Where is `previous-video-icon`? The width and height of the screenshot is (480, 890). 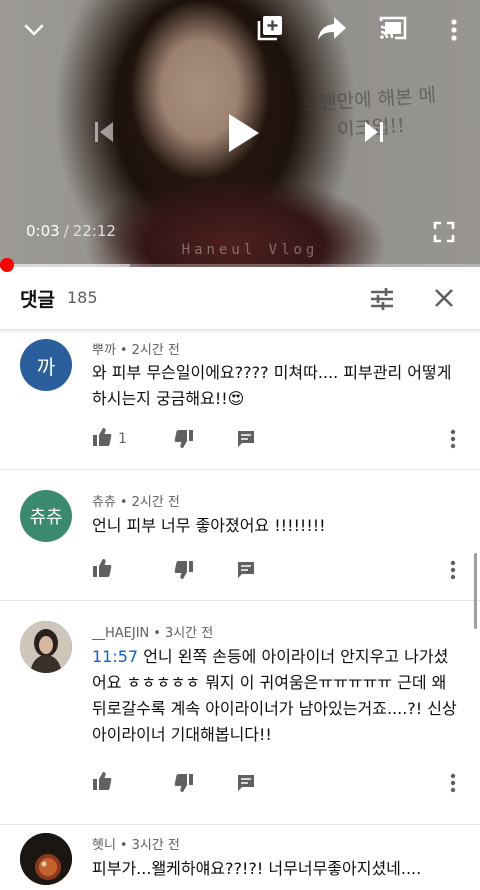
previous-video-icon is located at coordinates (104, 132).